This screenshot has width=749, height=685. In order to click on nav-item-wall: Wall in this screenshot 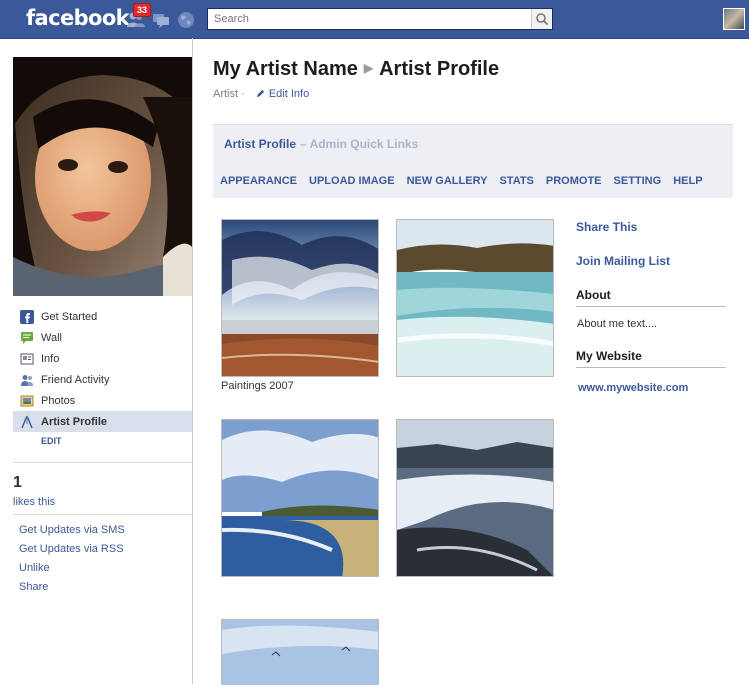, I will do `click(102, 337)`.